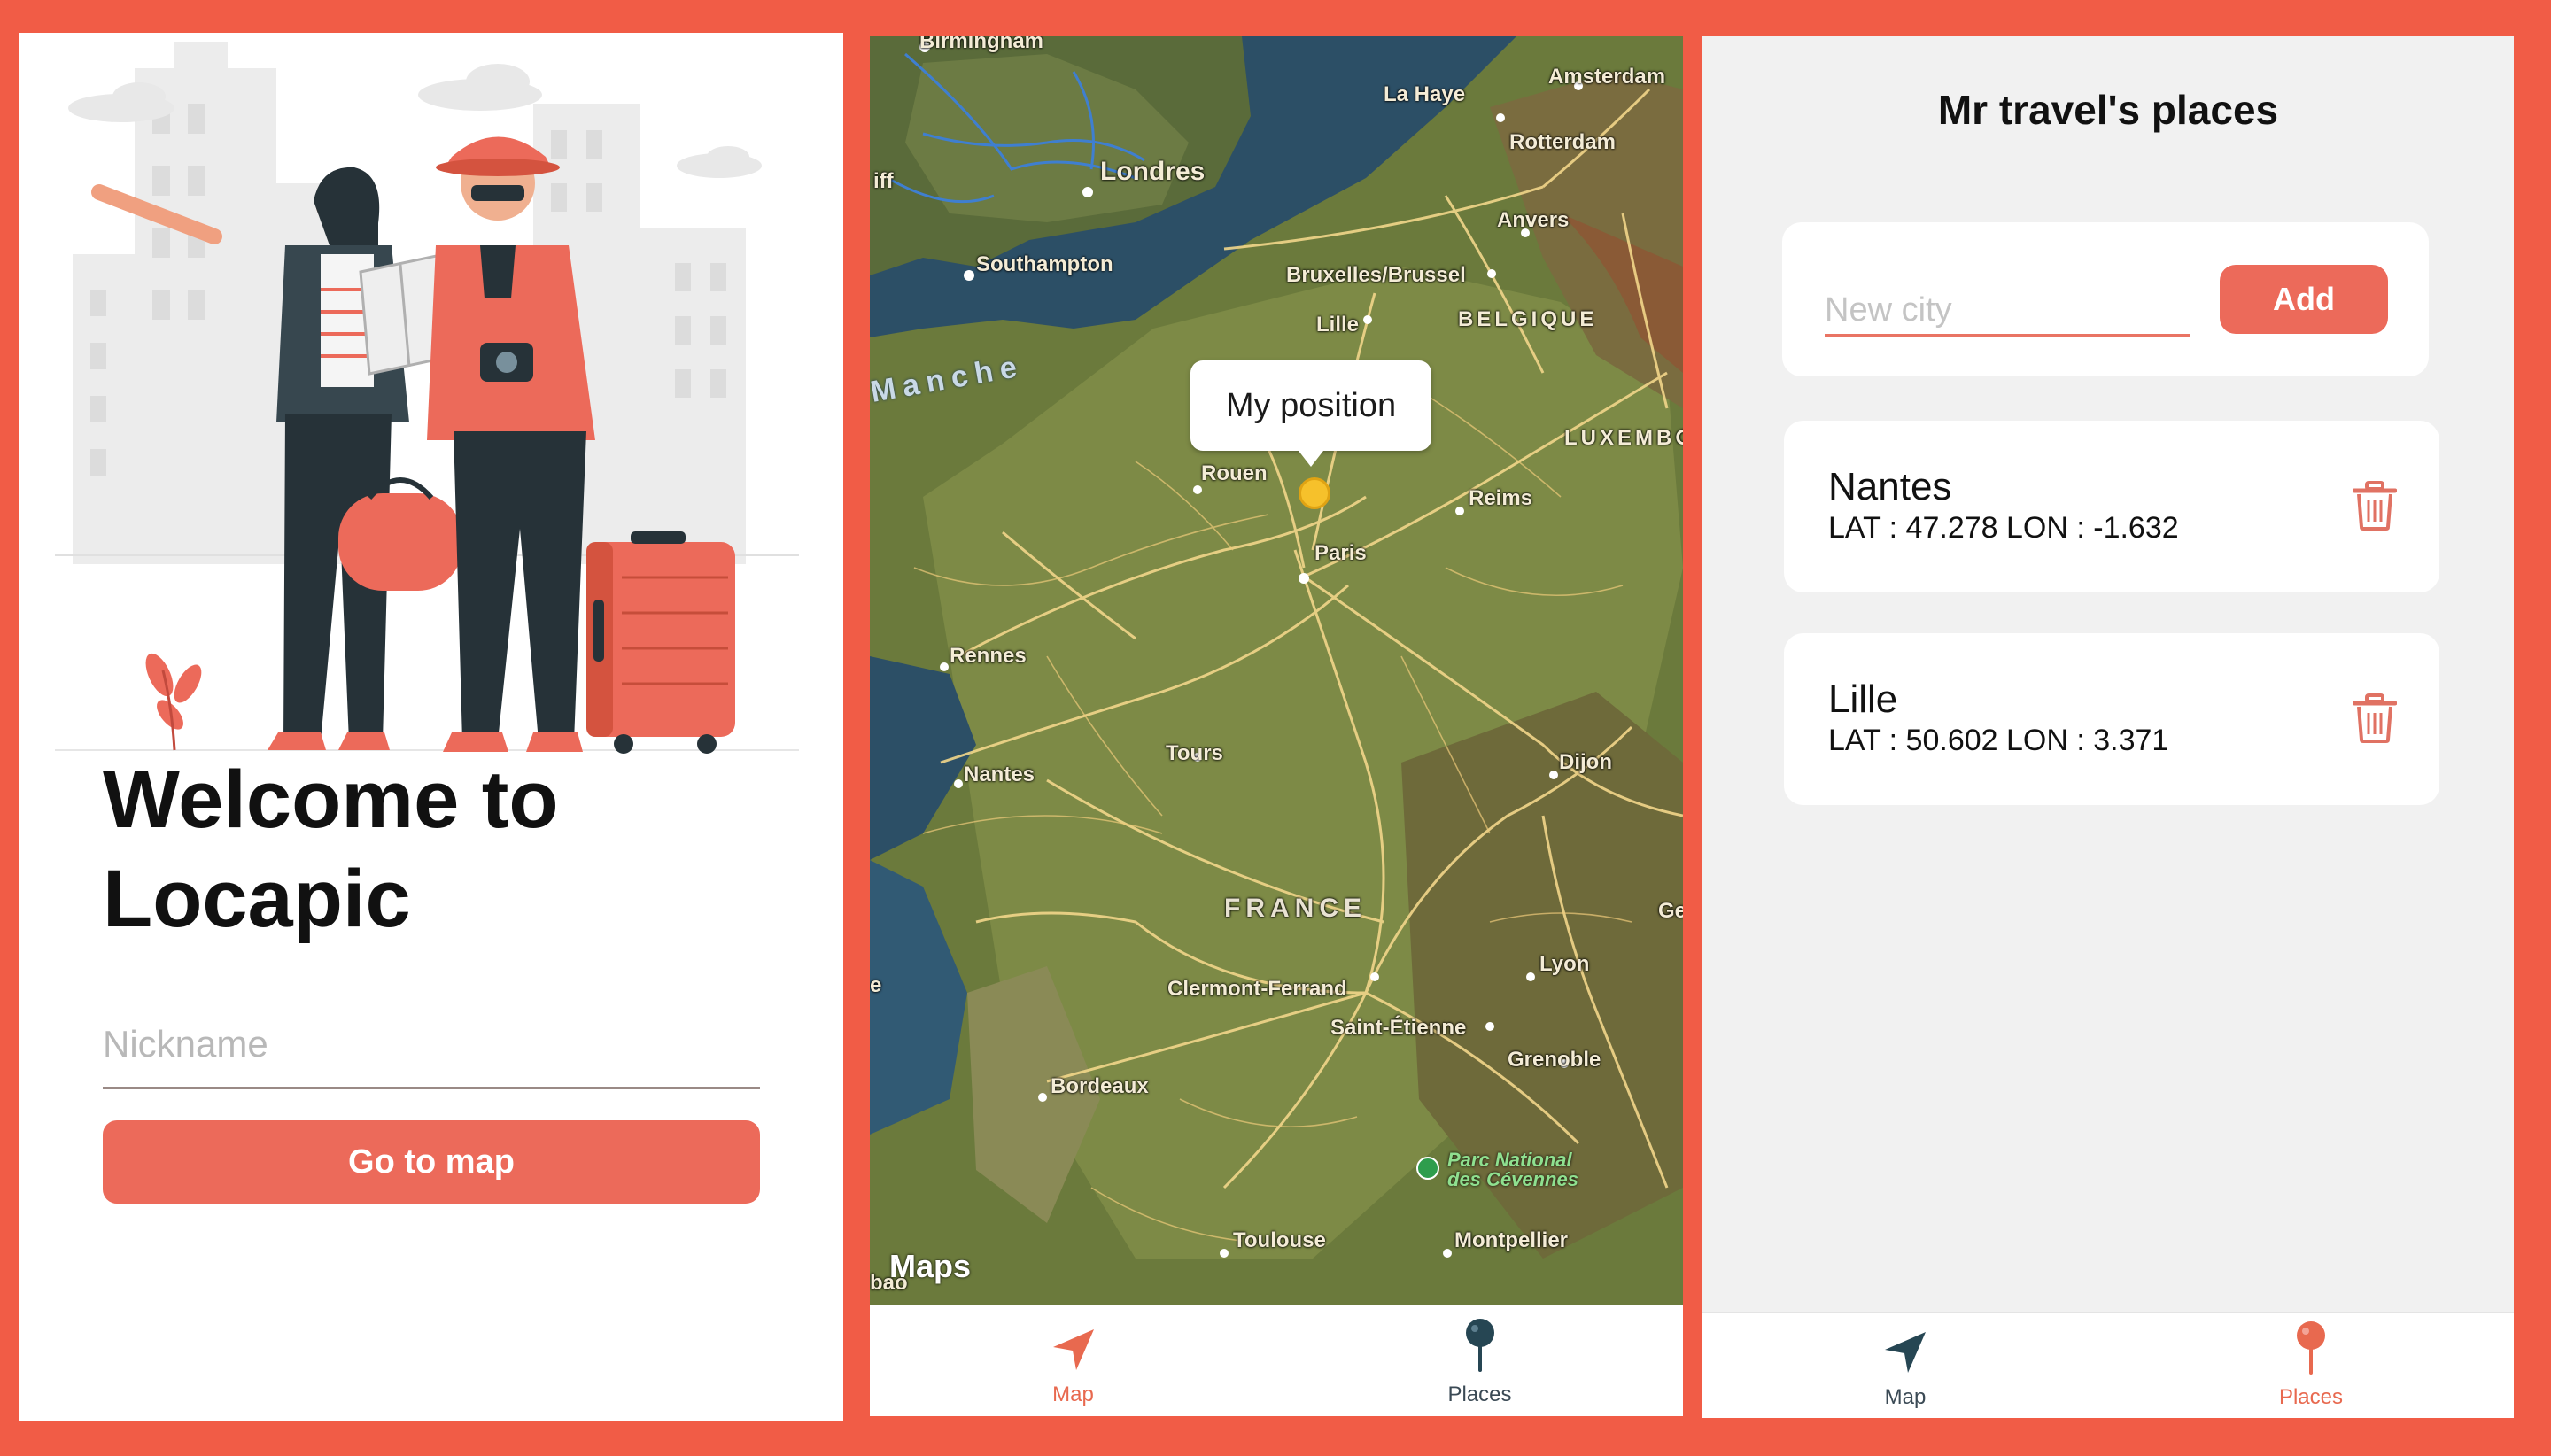 The width and height of the screenshot is (2551, 1456). Describe the element at coordinates (1044, 264) in the screenshot. I see `map-label-southampton: Southampton` at that location.